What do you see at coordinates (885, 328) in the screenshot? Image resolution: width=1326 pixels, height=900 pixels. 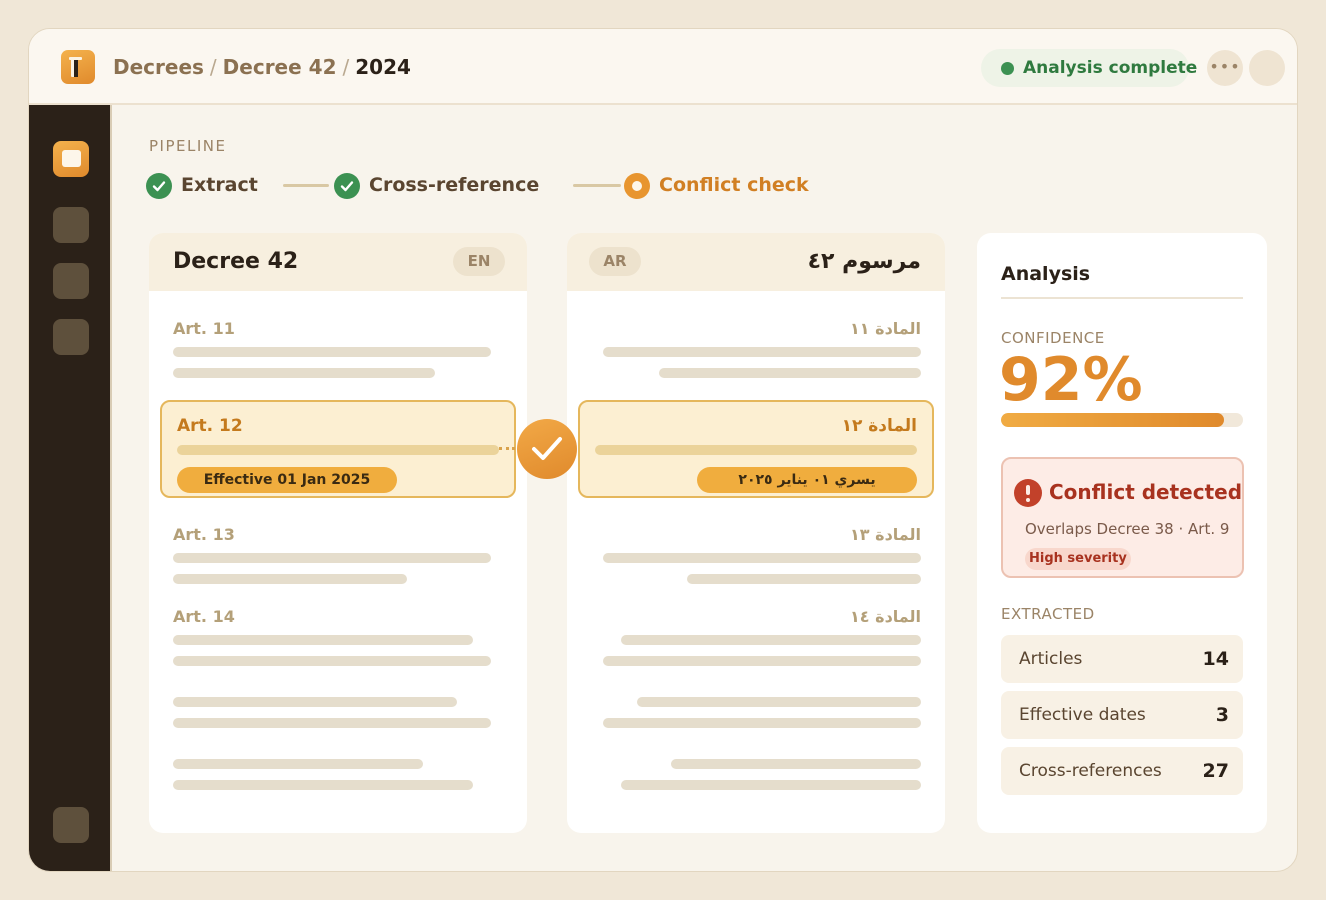 I see `article-label: المادة ١١` at bounding box center [885, 328].